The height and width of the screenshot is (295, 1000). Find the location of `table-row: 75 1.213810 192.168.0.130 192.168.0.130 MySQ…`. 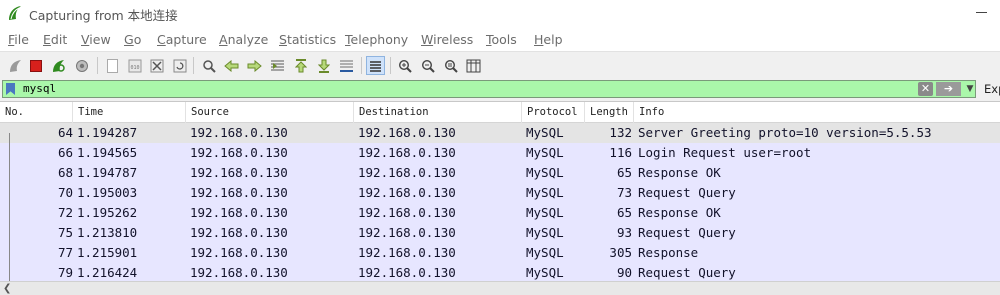

table-row: 75 1.213810 192.168.0.130 192.168.0.130 MySQ… is located at coordinates (500, 233).